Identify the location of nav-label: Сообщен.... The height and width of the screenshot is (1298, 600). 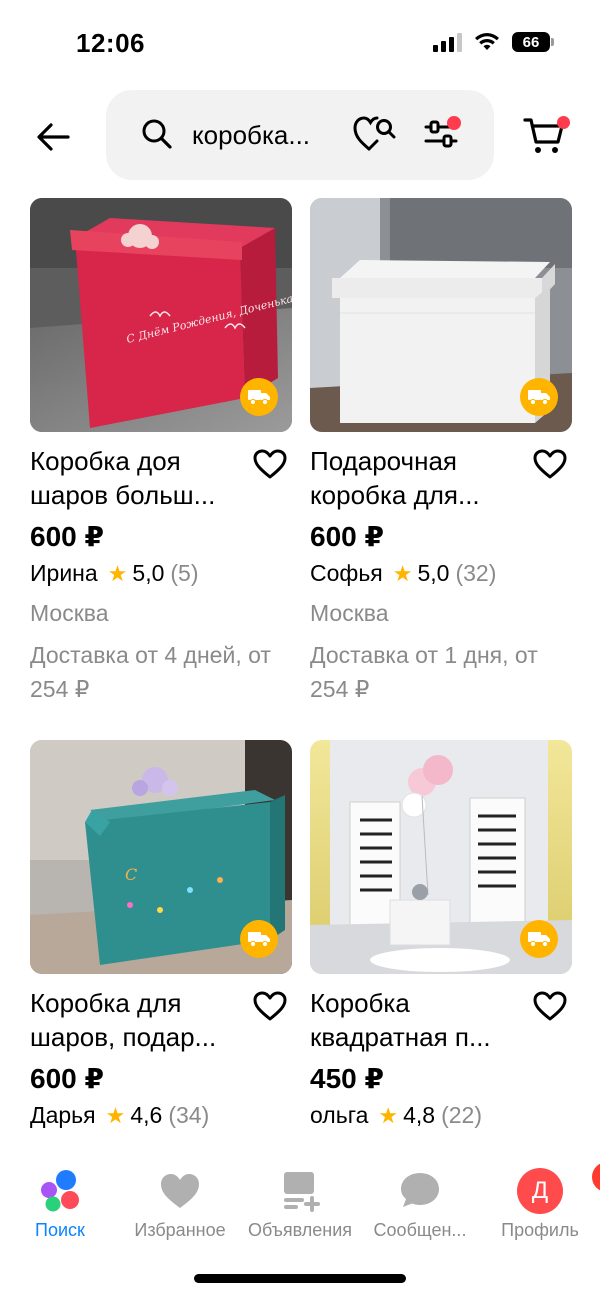
(420, 1230).